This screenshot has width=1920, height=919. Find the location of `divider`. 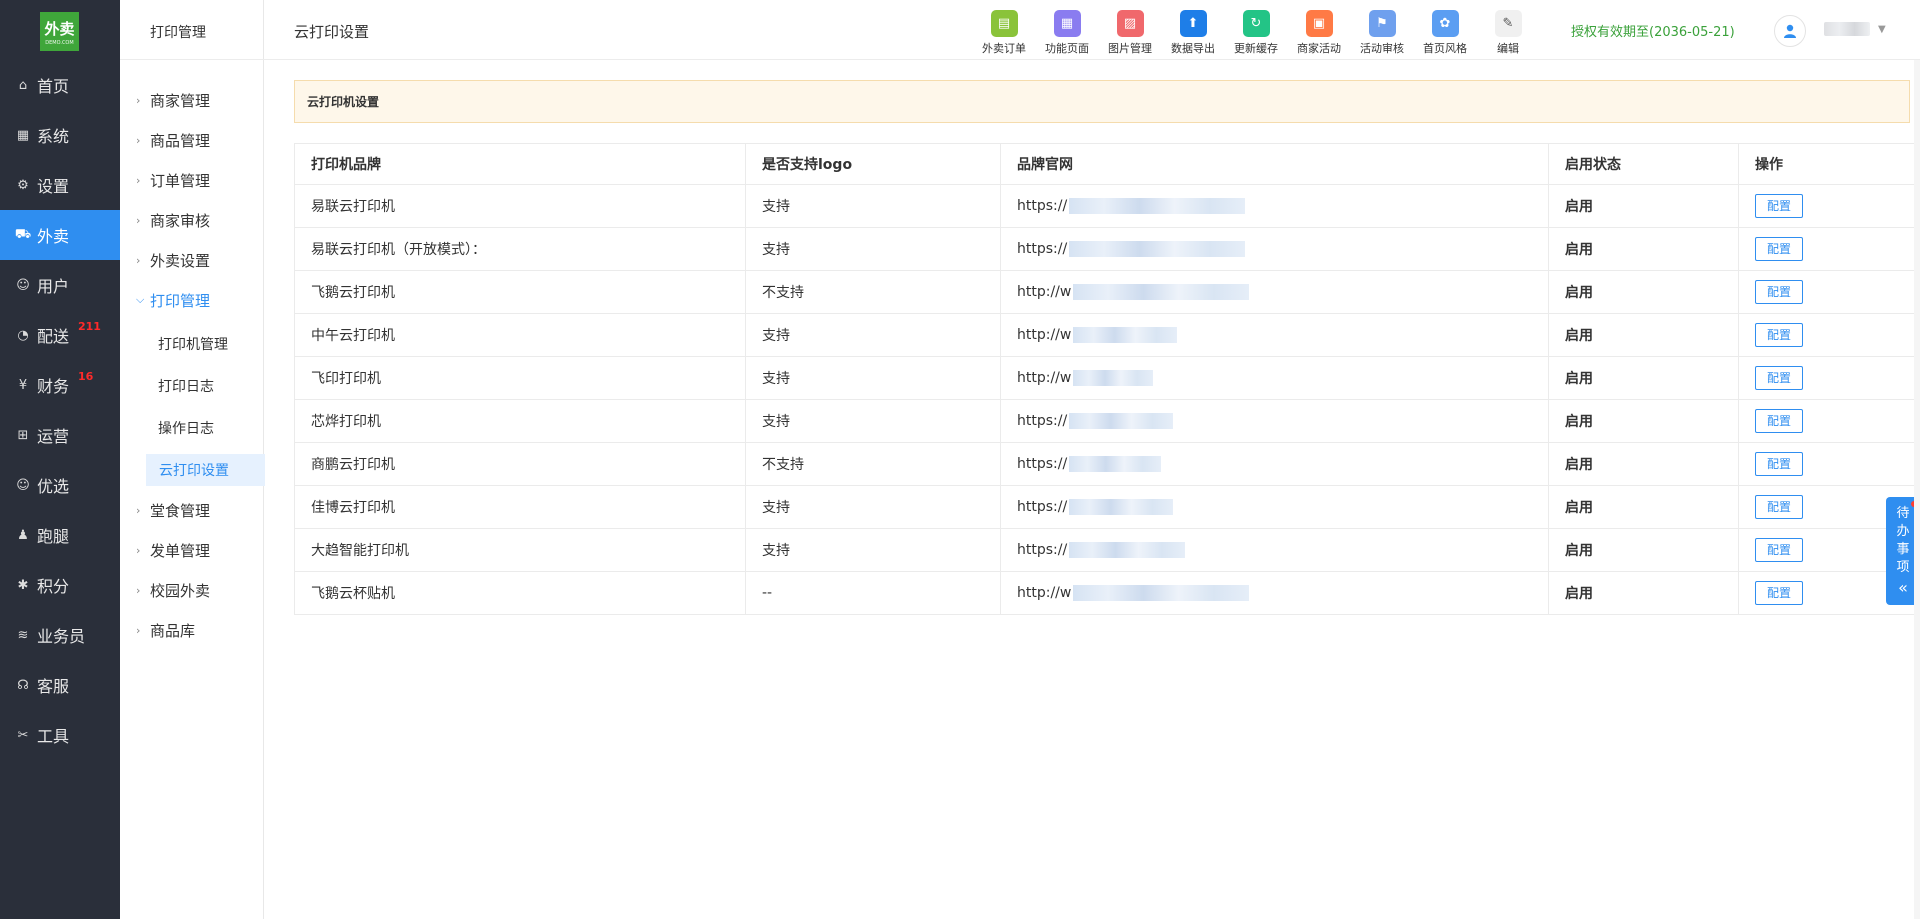

divider is located at coordinates (192, 59).